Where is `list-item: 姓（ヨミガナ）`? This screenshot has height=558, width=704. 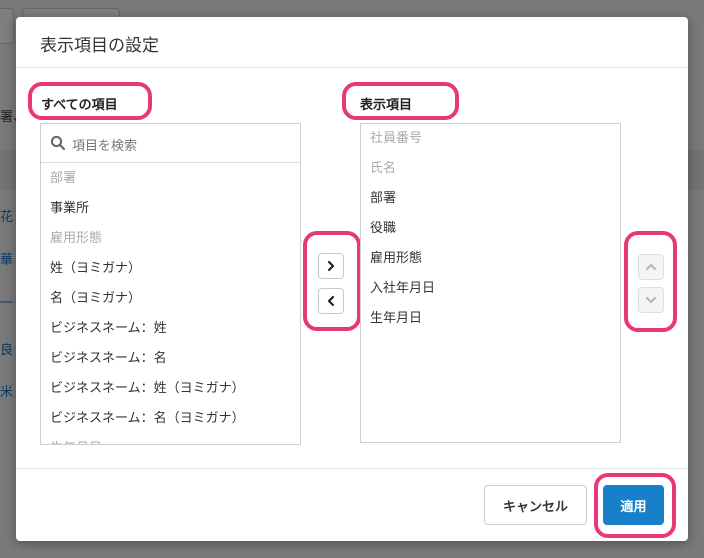
list-item: 姓（ヨミガナ） is located at coordinates (170, 269).